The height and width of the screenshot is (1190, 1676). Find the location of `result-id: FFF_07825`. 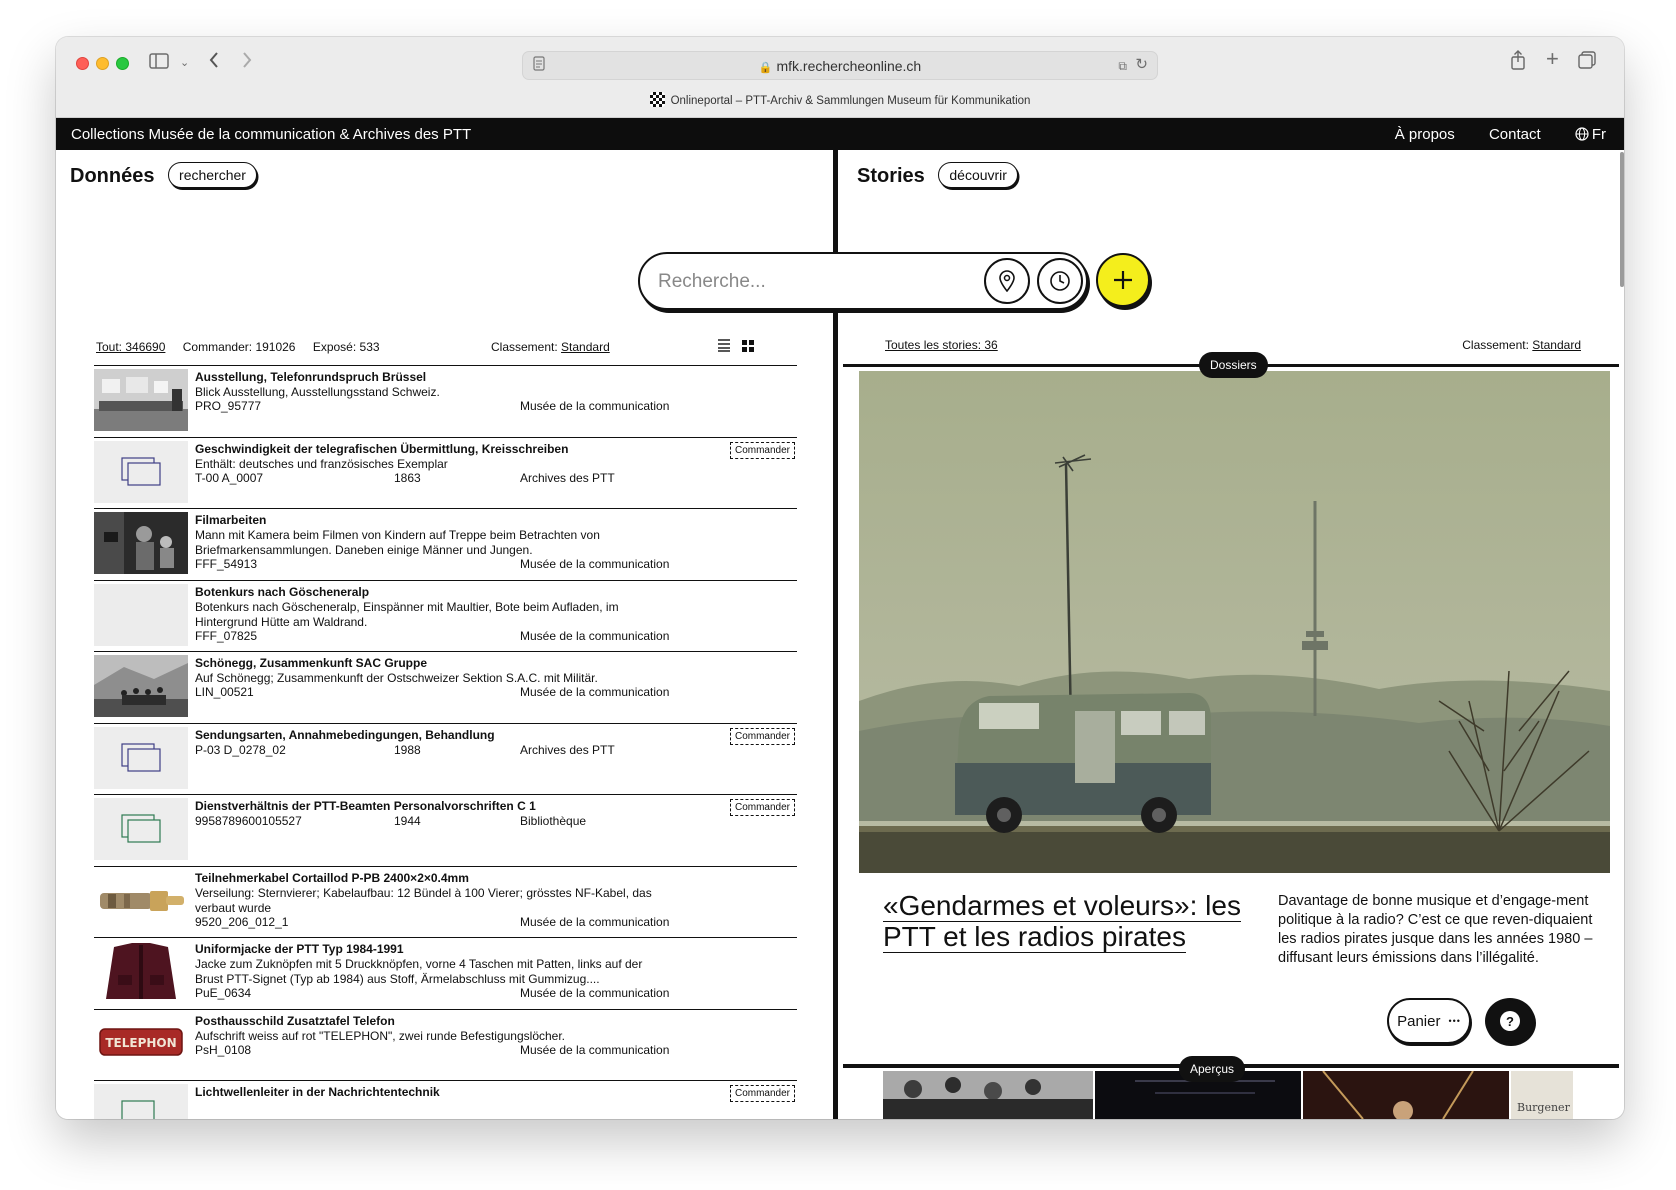

result-id: FFF_07825 is located at coordinates (226, 635).